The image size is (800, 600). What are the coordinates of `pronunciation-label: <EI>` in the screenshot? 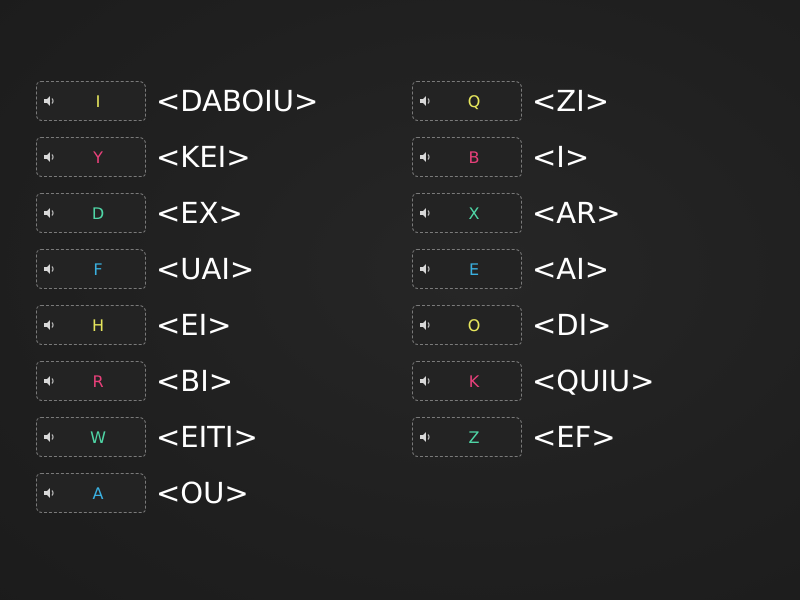 It's located at (194, 325).